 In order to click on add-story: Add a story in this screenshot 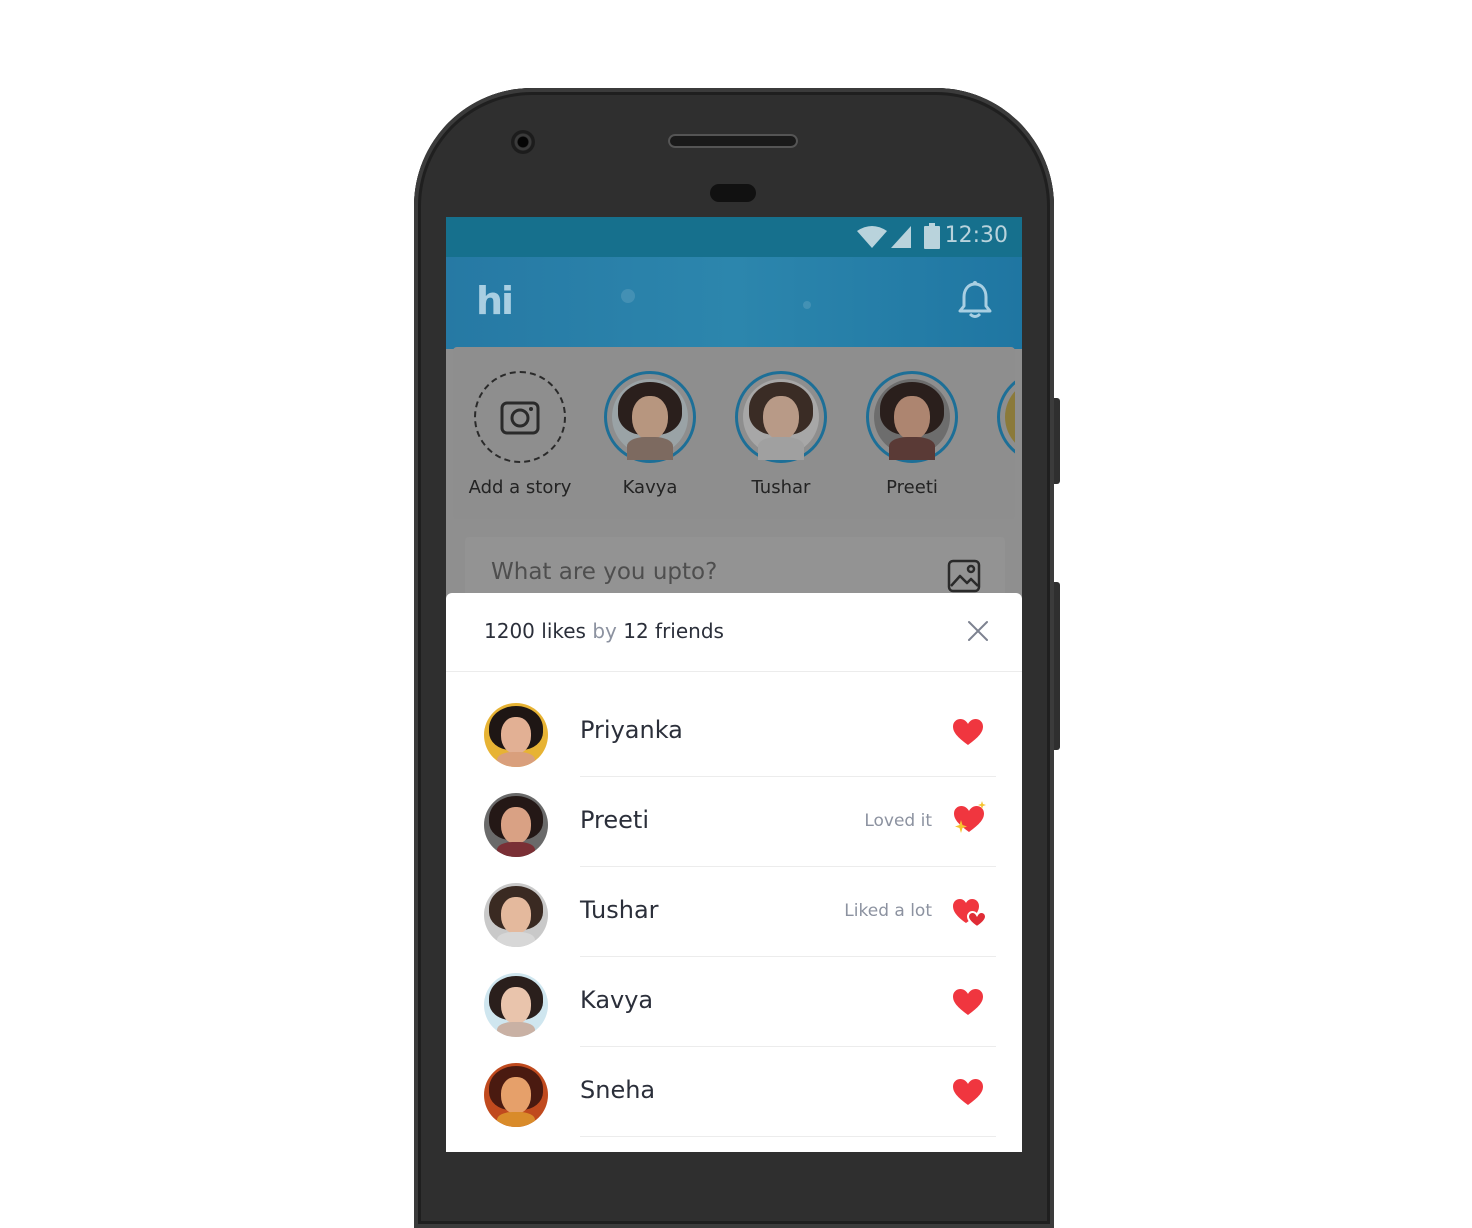, I will do `click(520, 434)`.